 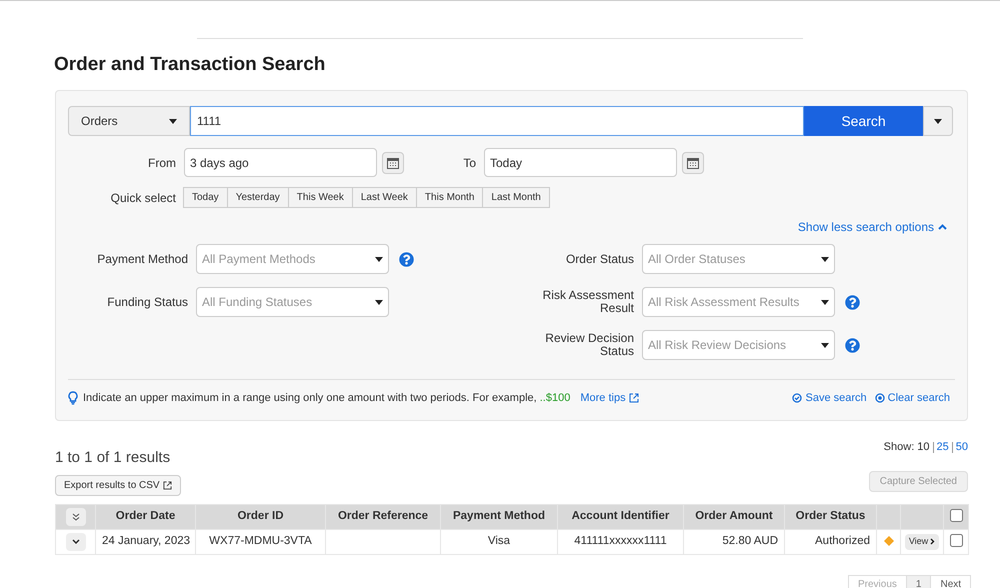 I want to click on show-less-link: Show less search options, so click(x=872, y=227).